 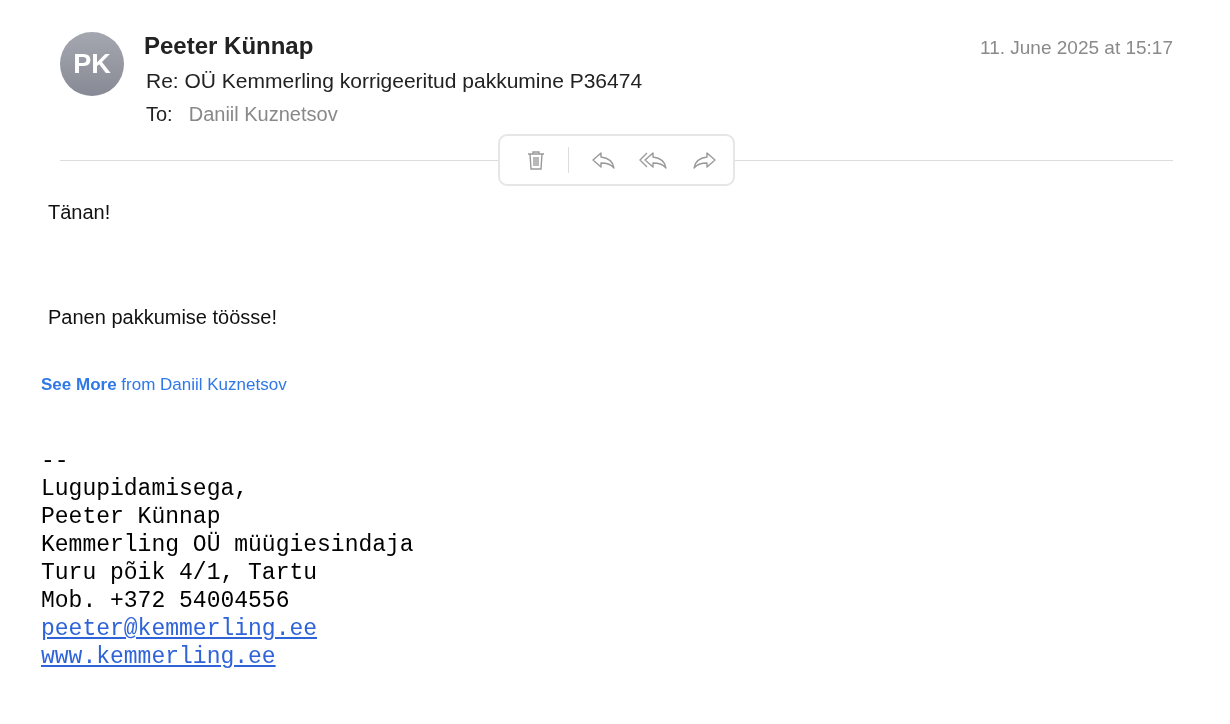 I want to click on see-more-link: See More from Daniil Kuznetsov, so click(x=164, y=385).